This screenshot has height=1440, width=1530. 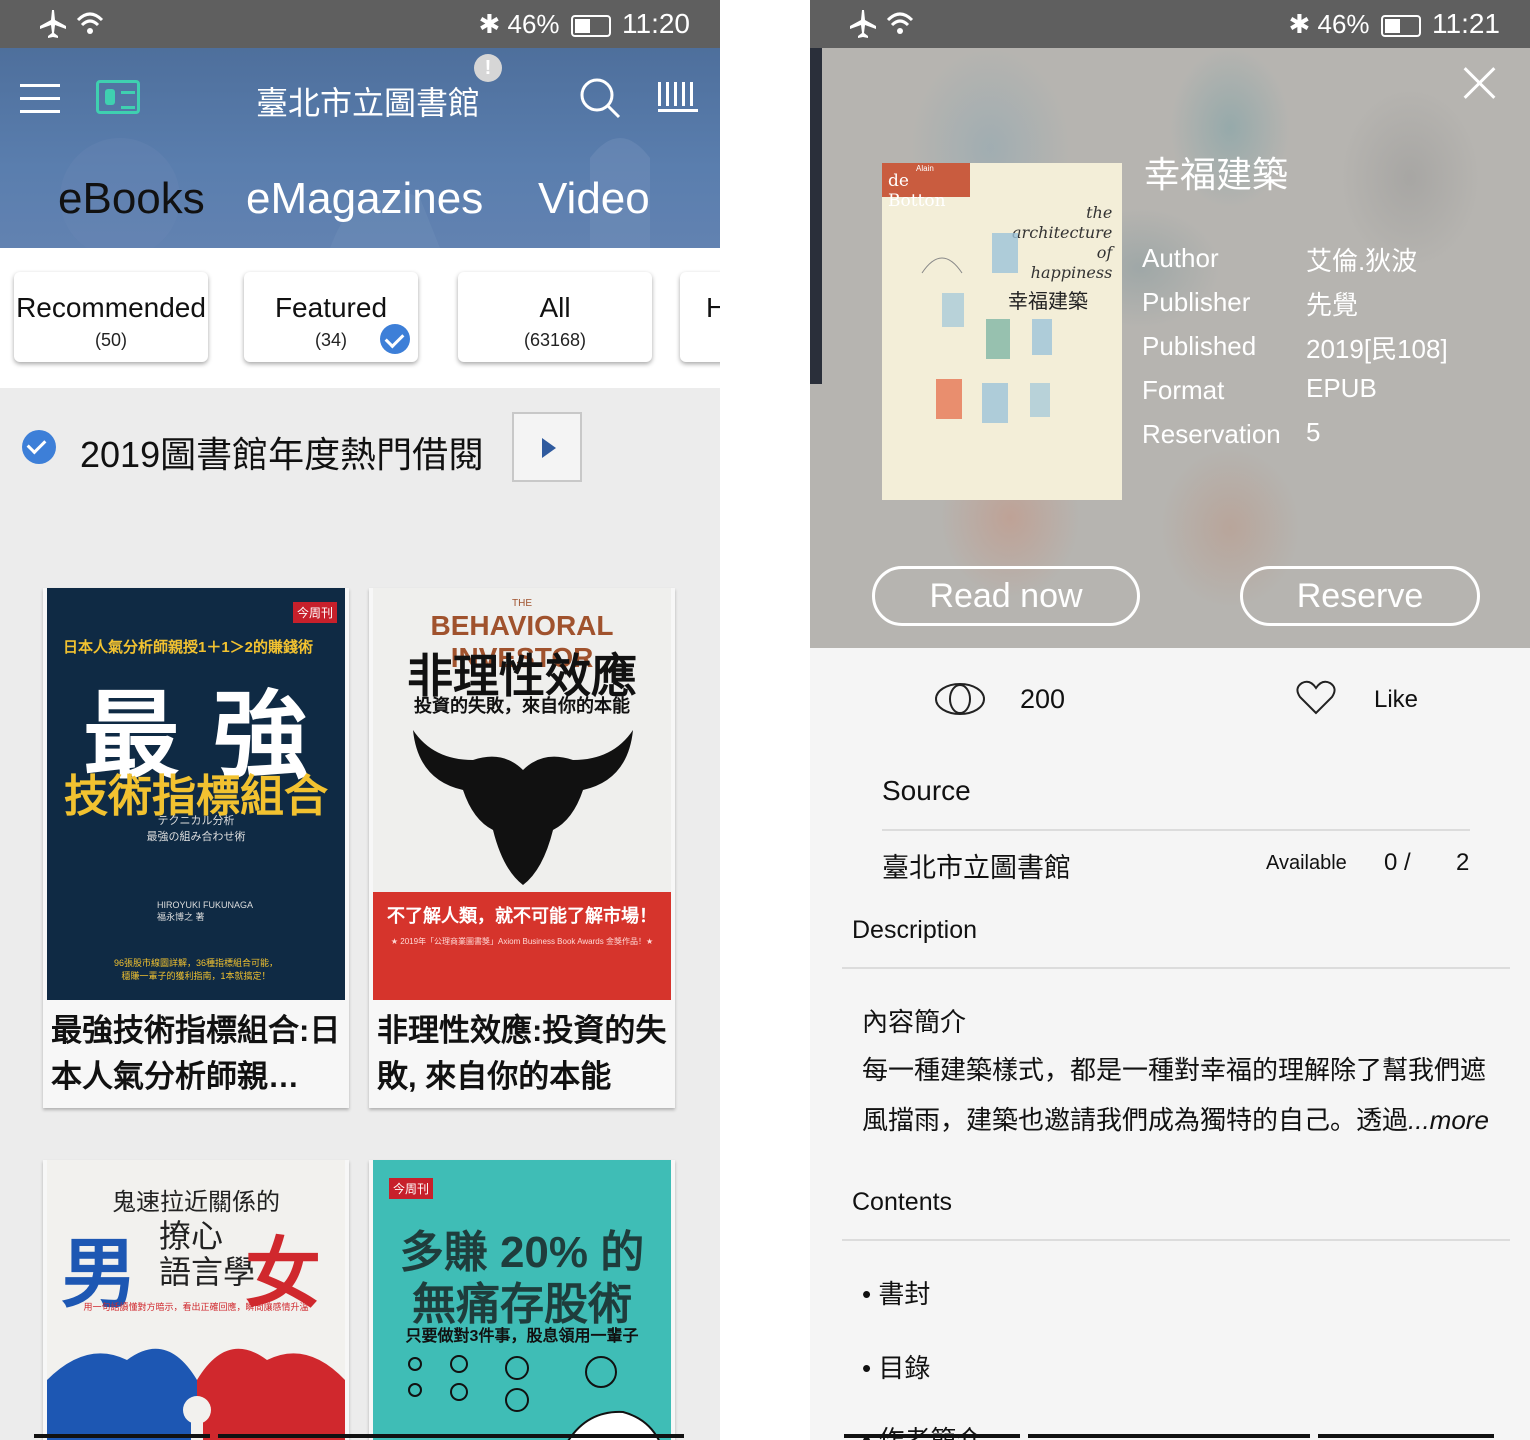 What do you see at coordinates (547, 447) in the screenshot?
I see `collection-next-button` at bounding box center [547, 447].